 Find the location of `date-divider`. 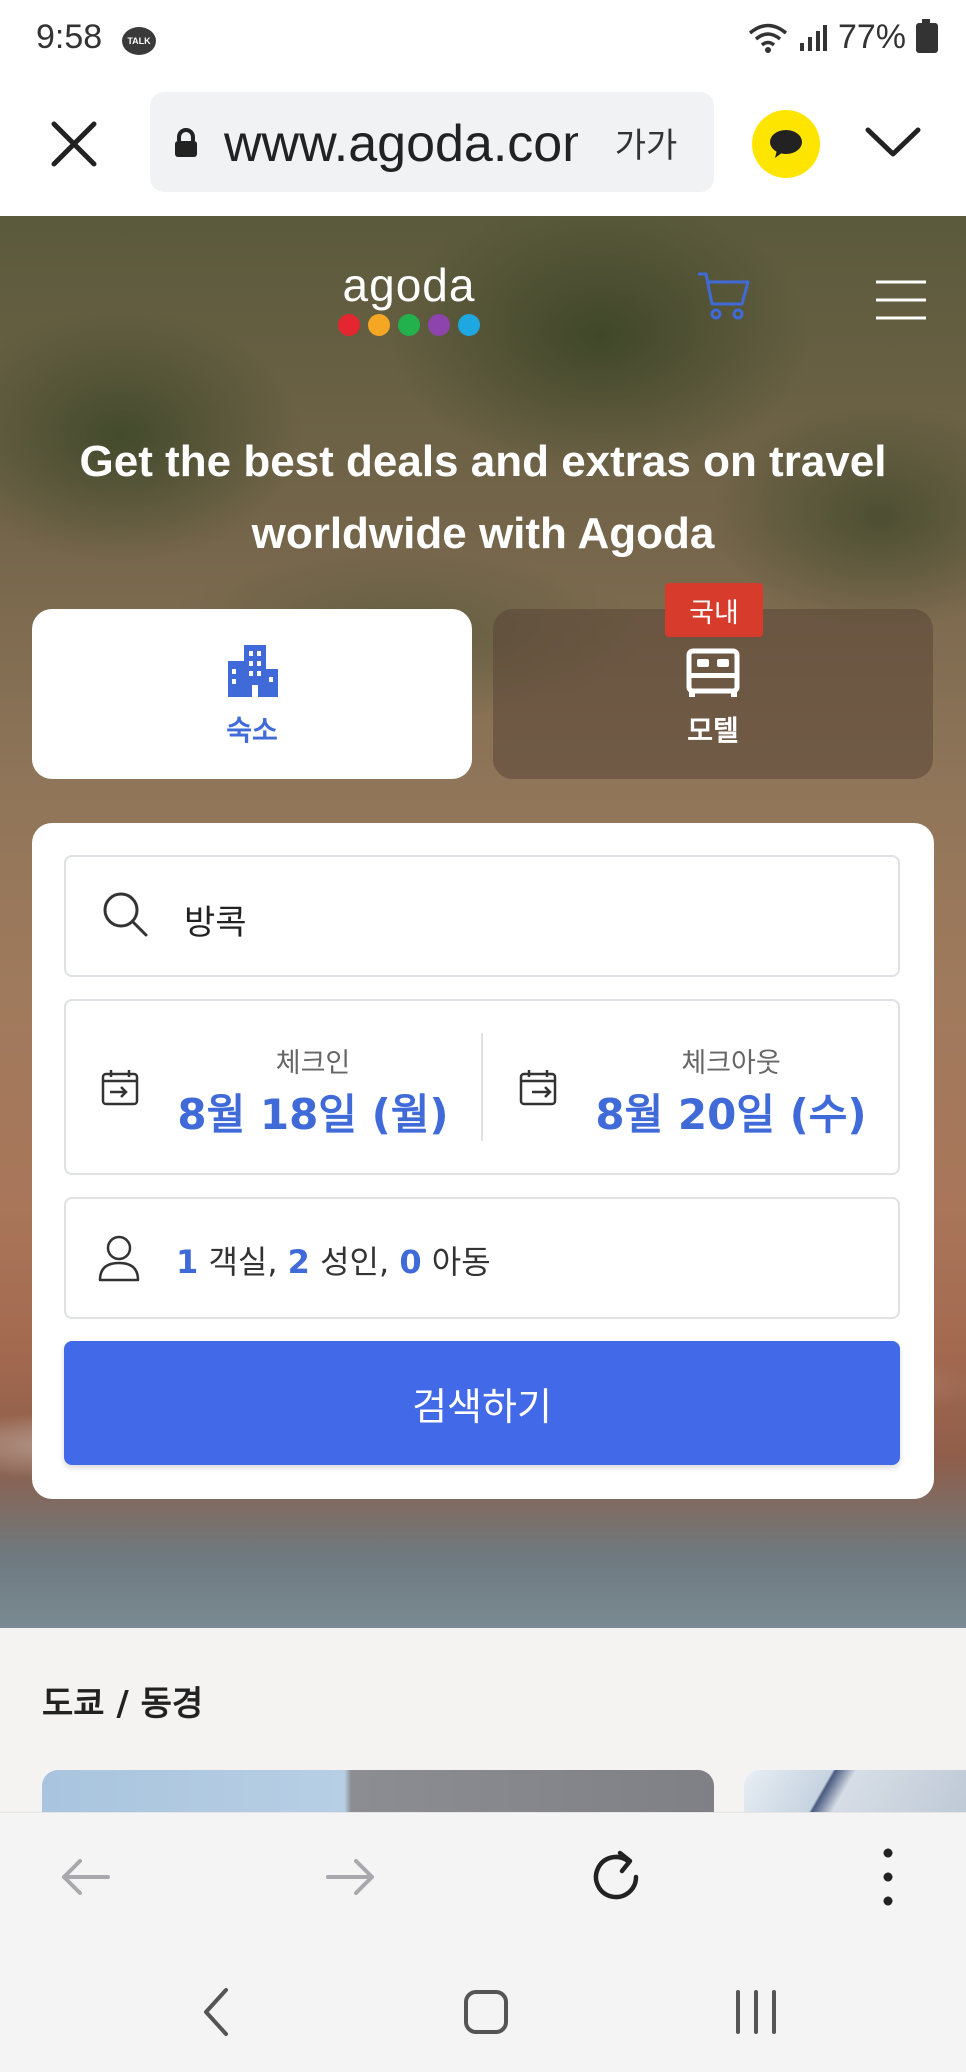

date-divider is located at coordinates (482, 1087).